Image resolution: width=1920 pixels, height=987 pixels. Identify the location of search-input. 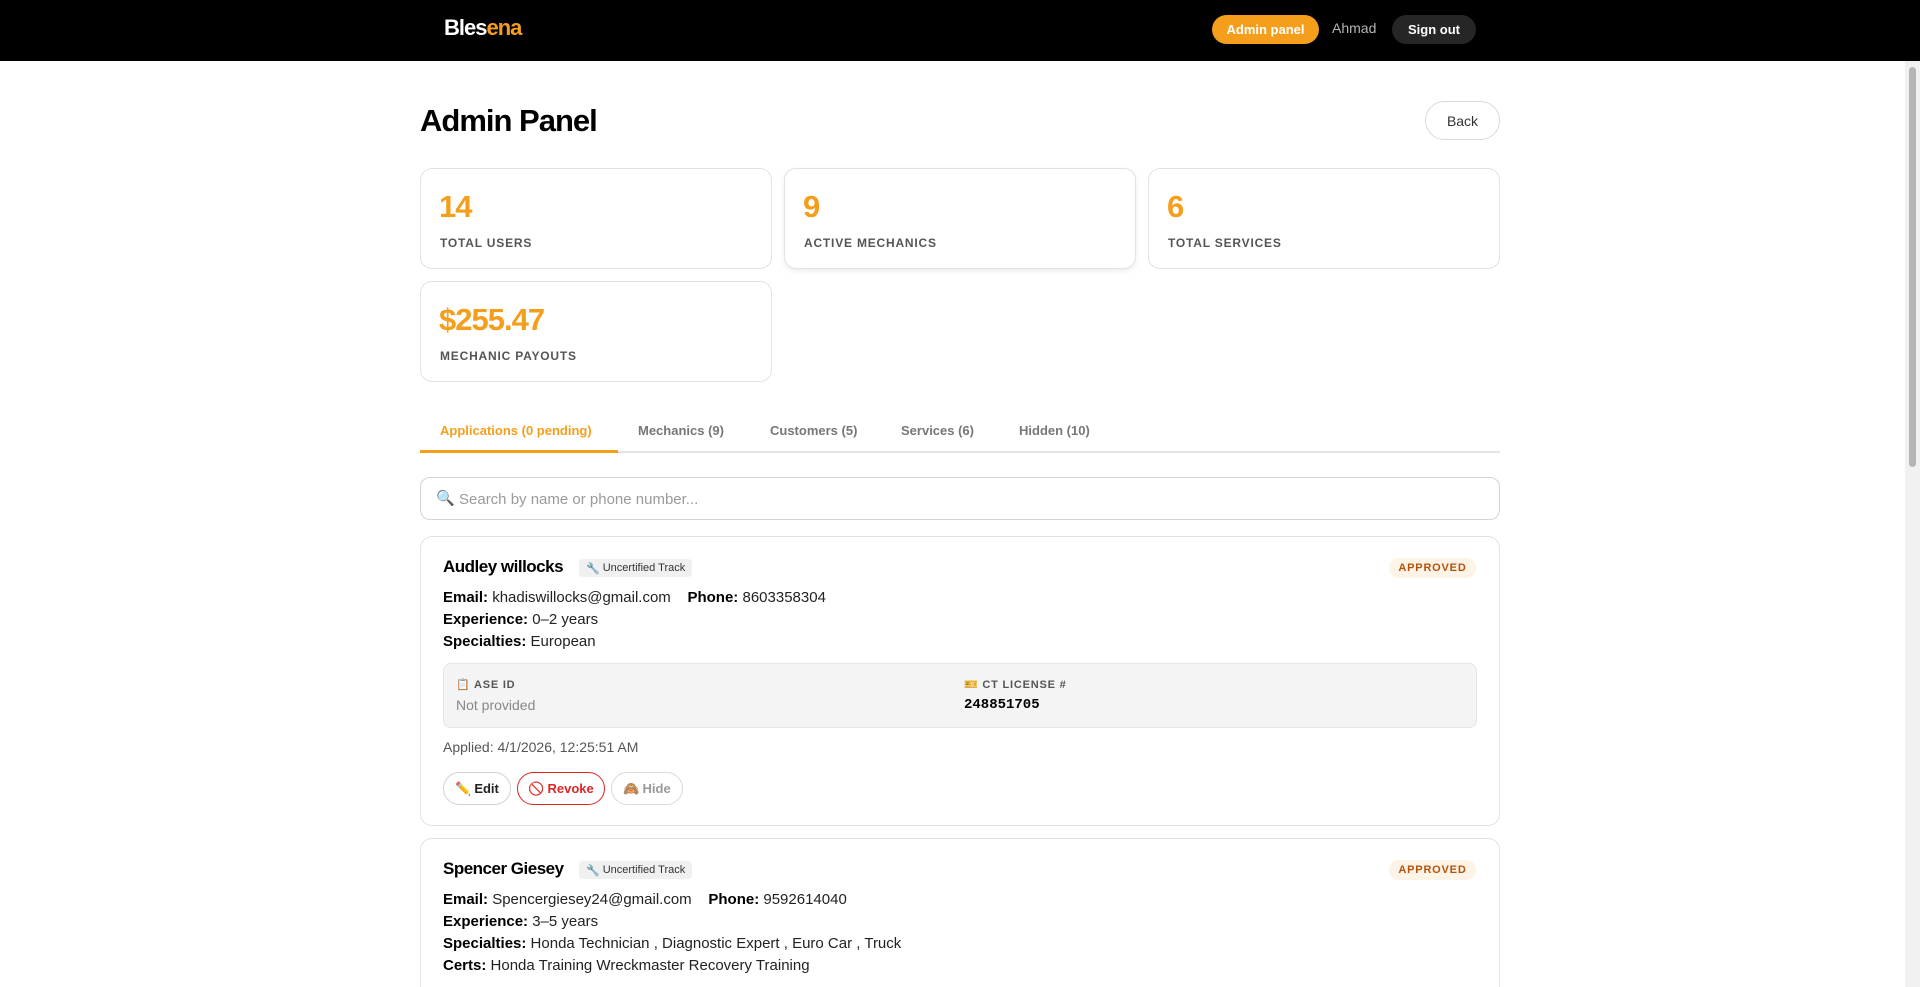
(959, 499).